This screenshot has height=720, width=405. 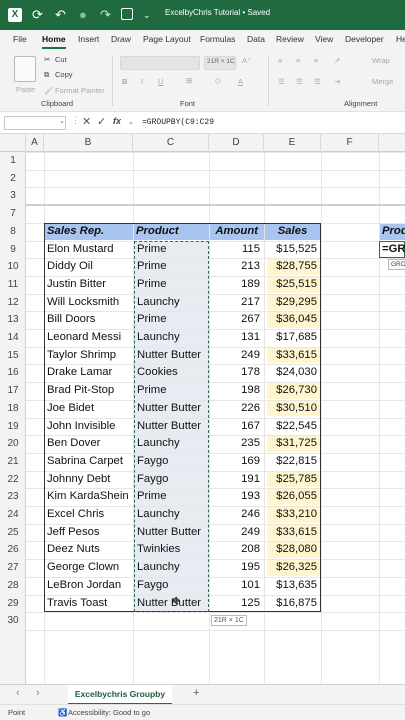 I want to click on cell-amount: 125, so click(x=236, y=604).